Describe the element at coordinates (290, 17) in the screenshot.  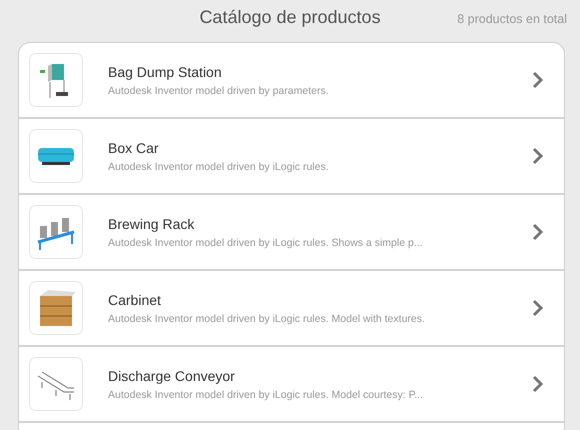
I see `page-title: Catálogo de productos` at that location.